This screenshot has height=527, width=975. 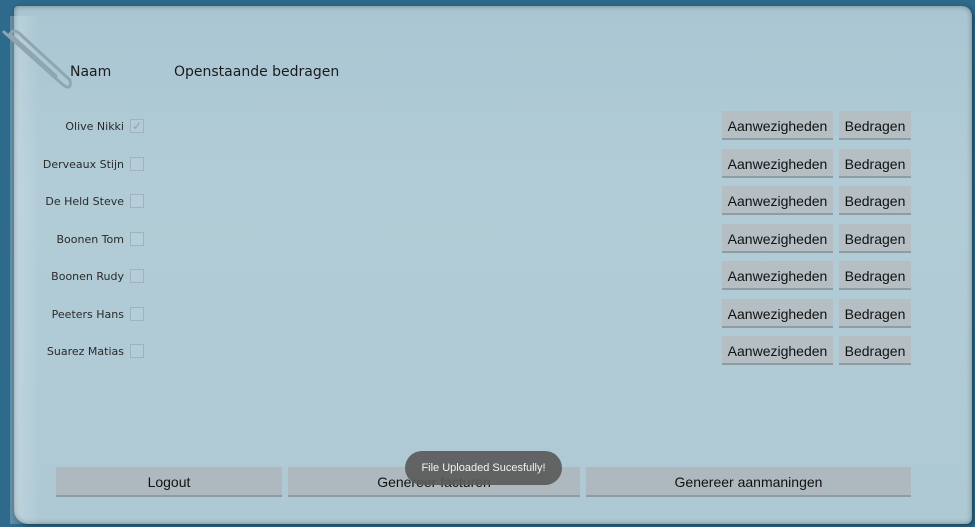 What do you see at coordinates (487, 277) in the screenshot?
I see `member-row: Boonen Rudy Aanwezigheden Bedragen` at bounding box center [487, 277].